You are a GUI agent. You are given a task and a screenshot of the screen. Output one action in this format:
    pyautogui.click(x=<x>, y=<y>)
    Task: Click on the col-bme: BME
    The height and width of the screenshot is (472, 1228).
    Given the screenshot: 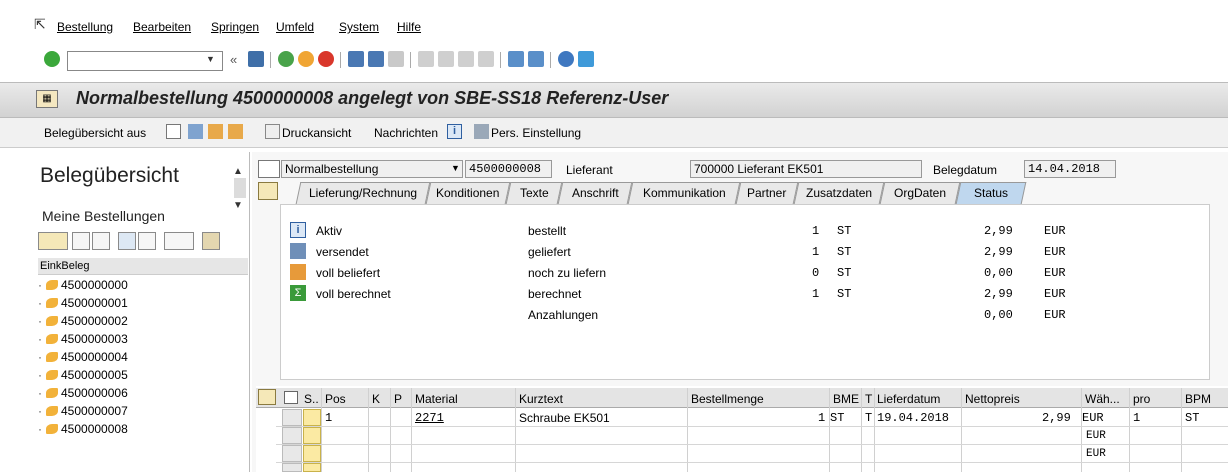 What is the action you would take?
    pyautogui.click(x=846, y=399)
    